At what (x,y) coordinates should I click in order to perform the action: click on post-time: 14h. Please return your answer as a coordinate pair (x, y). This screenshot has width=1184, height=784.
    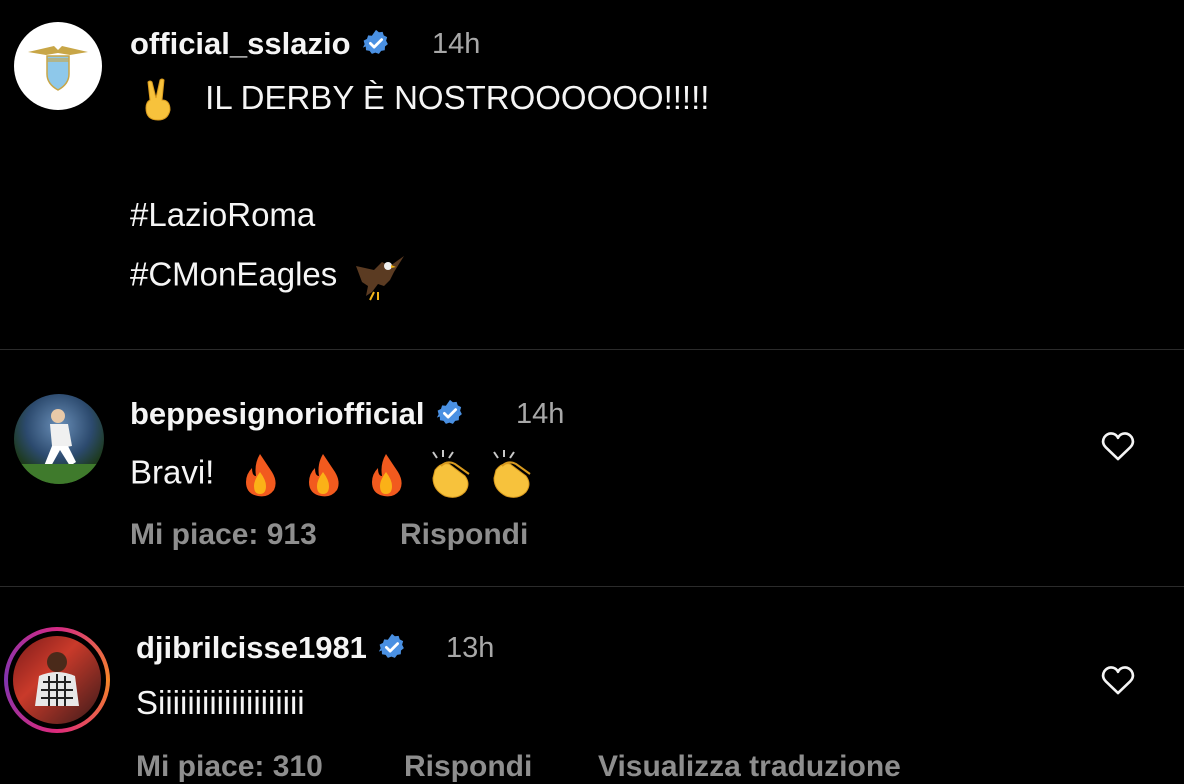
    Looking at the image, I should click on (456, 44).